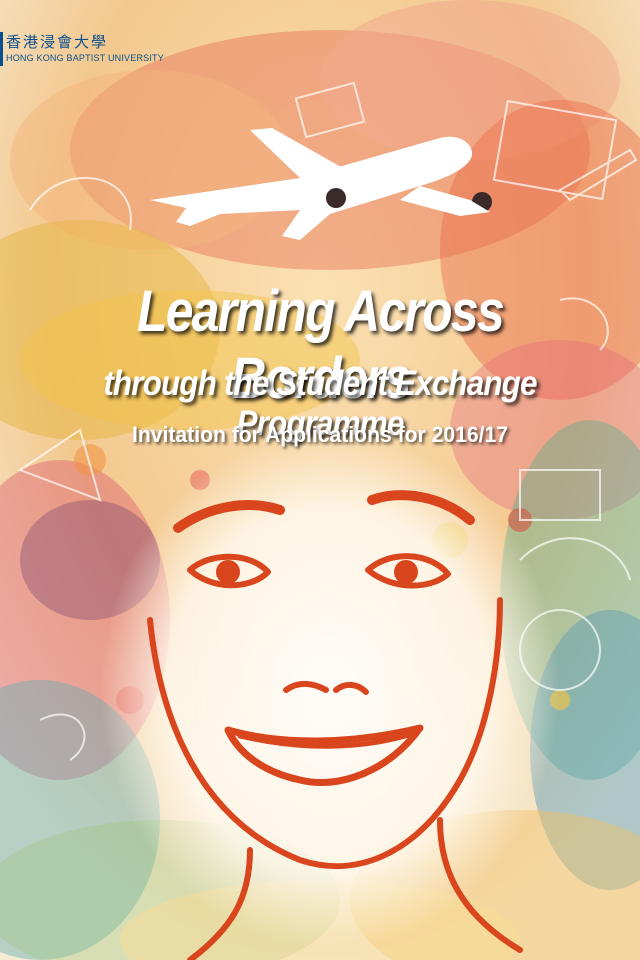 The image size is (640, 960). I want to click on invitation-text: Invitation for Applications for 2016/17, so click(320, 434).